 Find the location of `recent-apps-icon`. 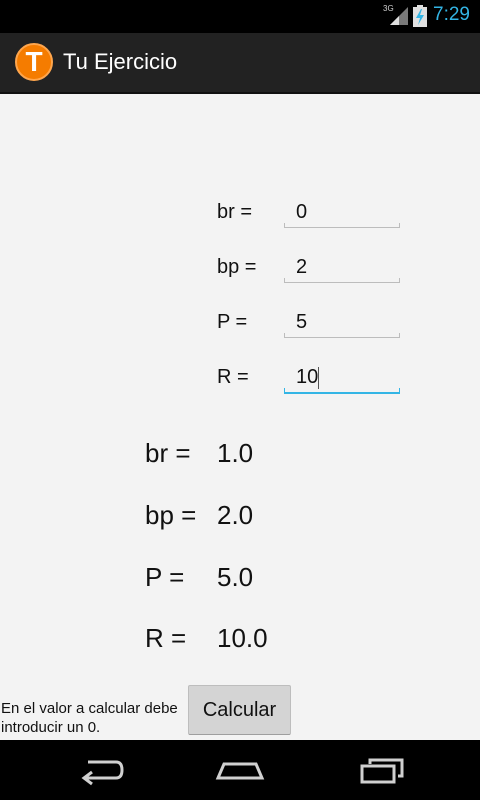

recent-apps-icon is located at coordinates (382, 771).